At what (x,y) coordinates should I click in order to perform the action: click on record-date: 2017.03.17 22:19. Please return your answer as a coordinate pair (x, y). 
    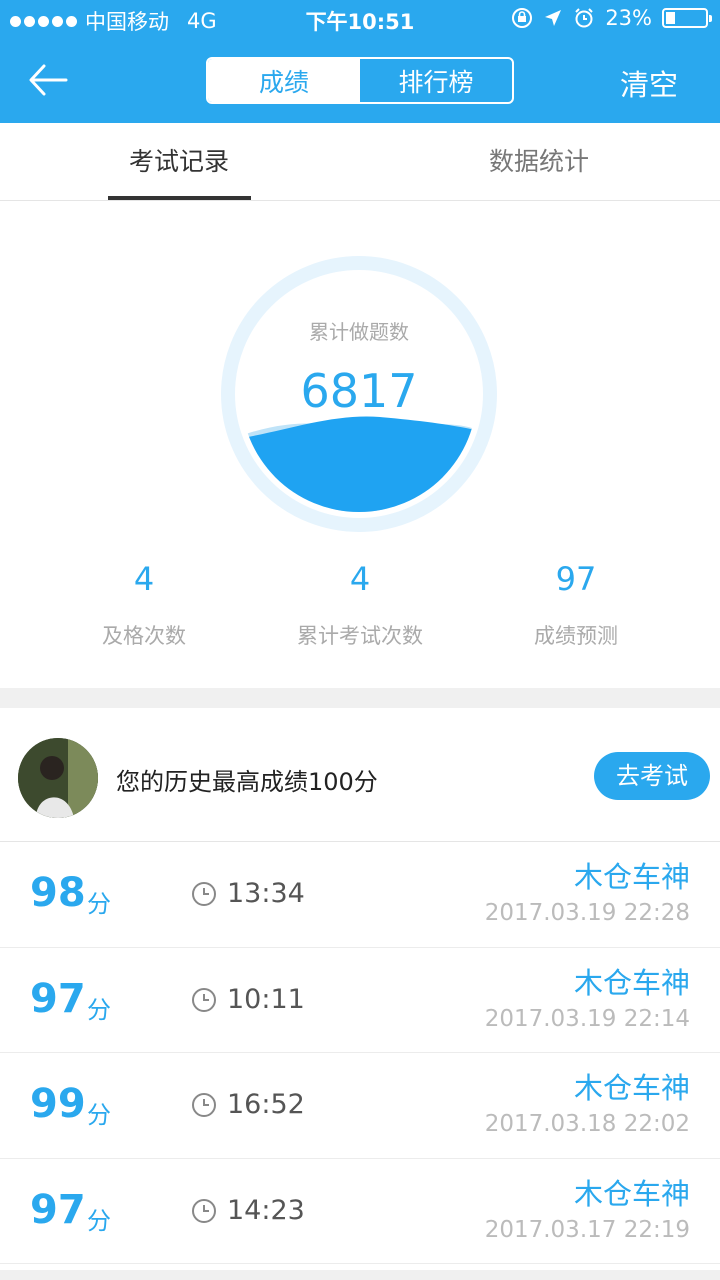
    Looking at the image, I should click on (587, 1229).